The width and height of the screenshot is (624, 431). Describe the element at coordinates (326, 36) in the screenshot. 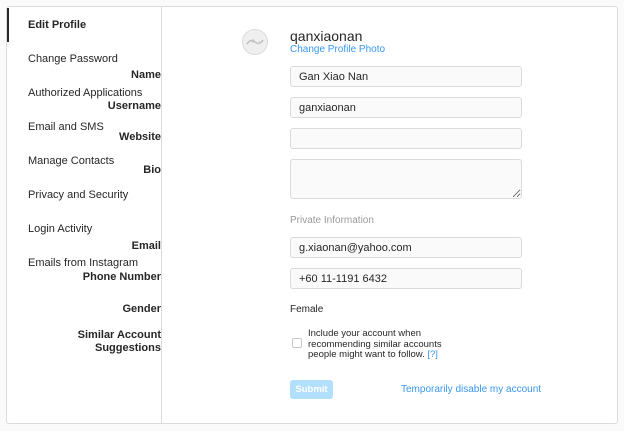

I see `profile-username: qanxiaonan` at that location.